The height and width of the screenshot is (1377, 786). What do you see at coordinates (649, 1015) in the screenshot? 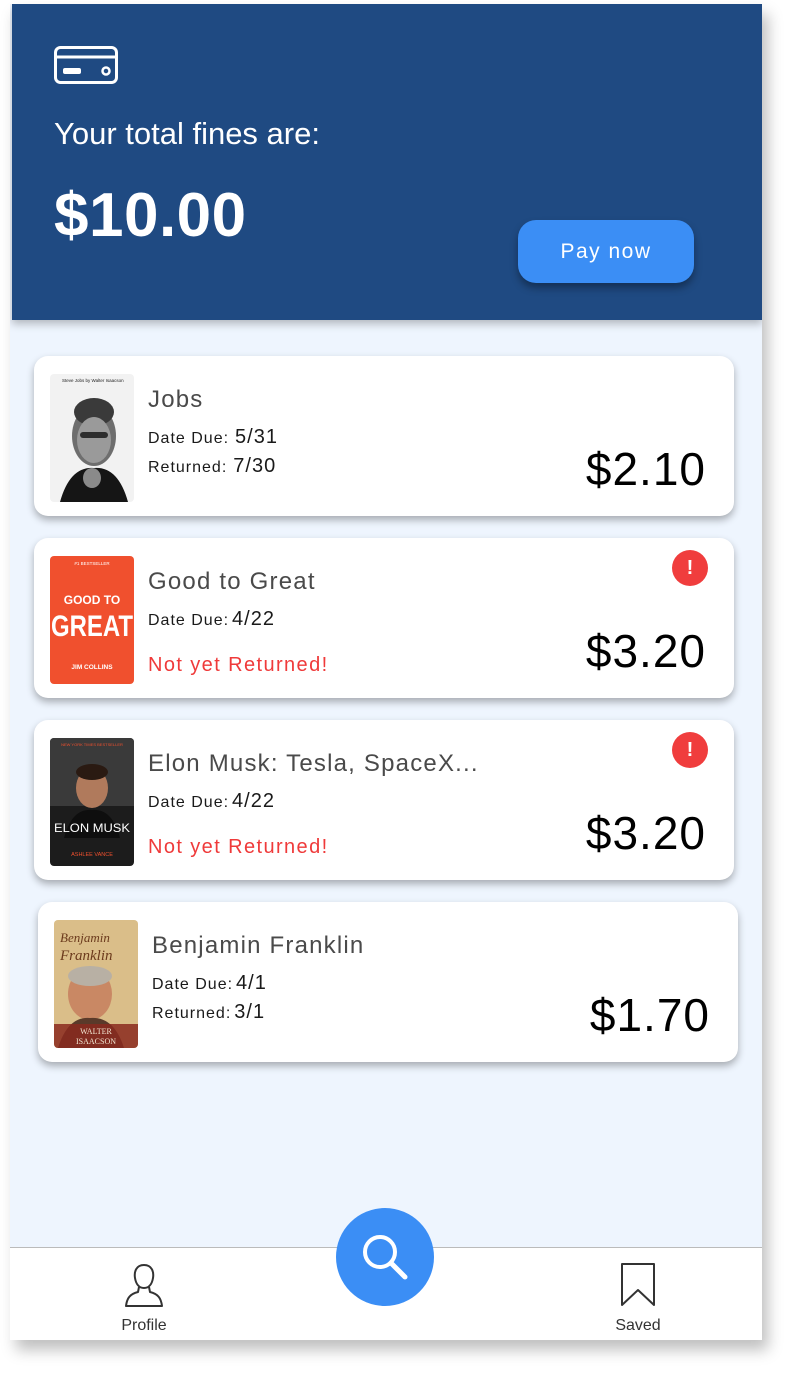
I see `fine-amount: $1.70` at bounding box center [649, 1015].